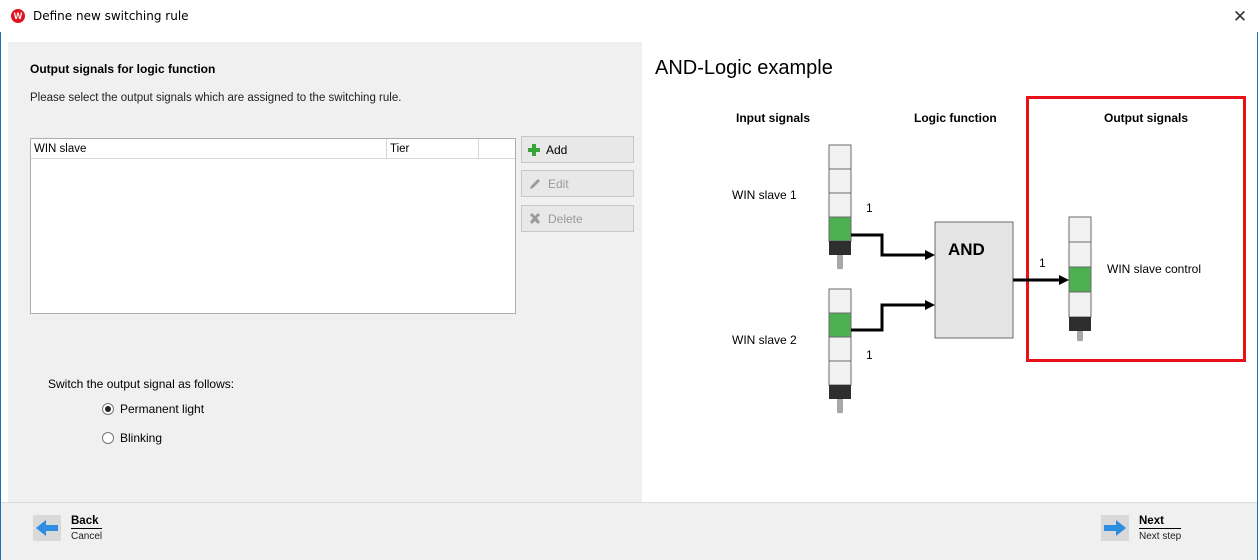 This screenshot has height=560, width=1258. What do you see at coordinates (577, 149) in the screenshot?
I see `add-button: Add` at bounding box center [577, 149].